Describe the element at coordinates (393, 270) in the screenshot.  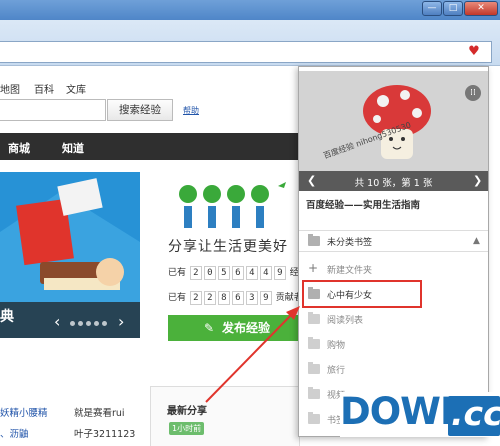
I see `new-folder-item: + 新建文件夹` at that location.